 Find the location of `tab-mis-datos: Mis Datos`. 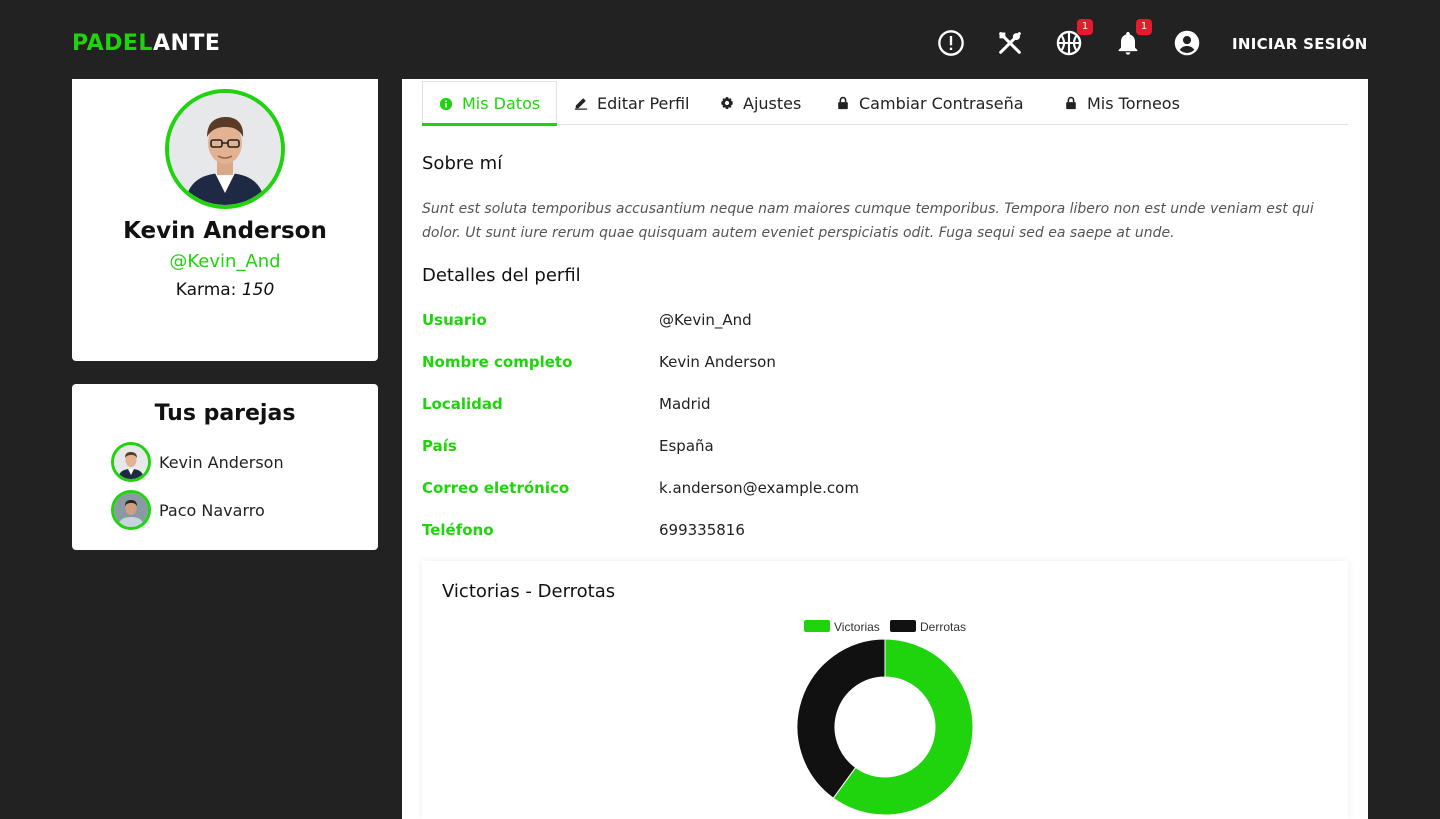

tab-mis-datos: Mis Datos is located at coordinates (490, 103).